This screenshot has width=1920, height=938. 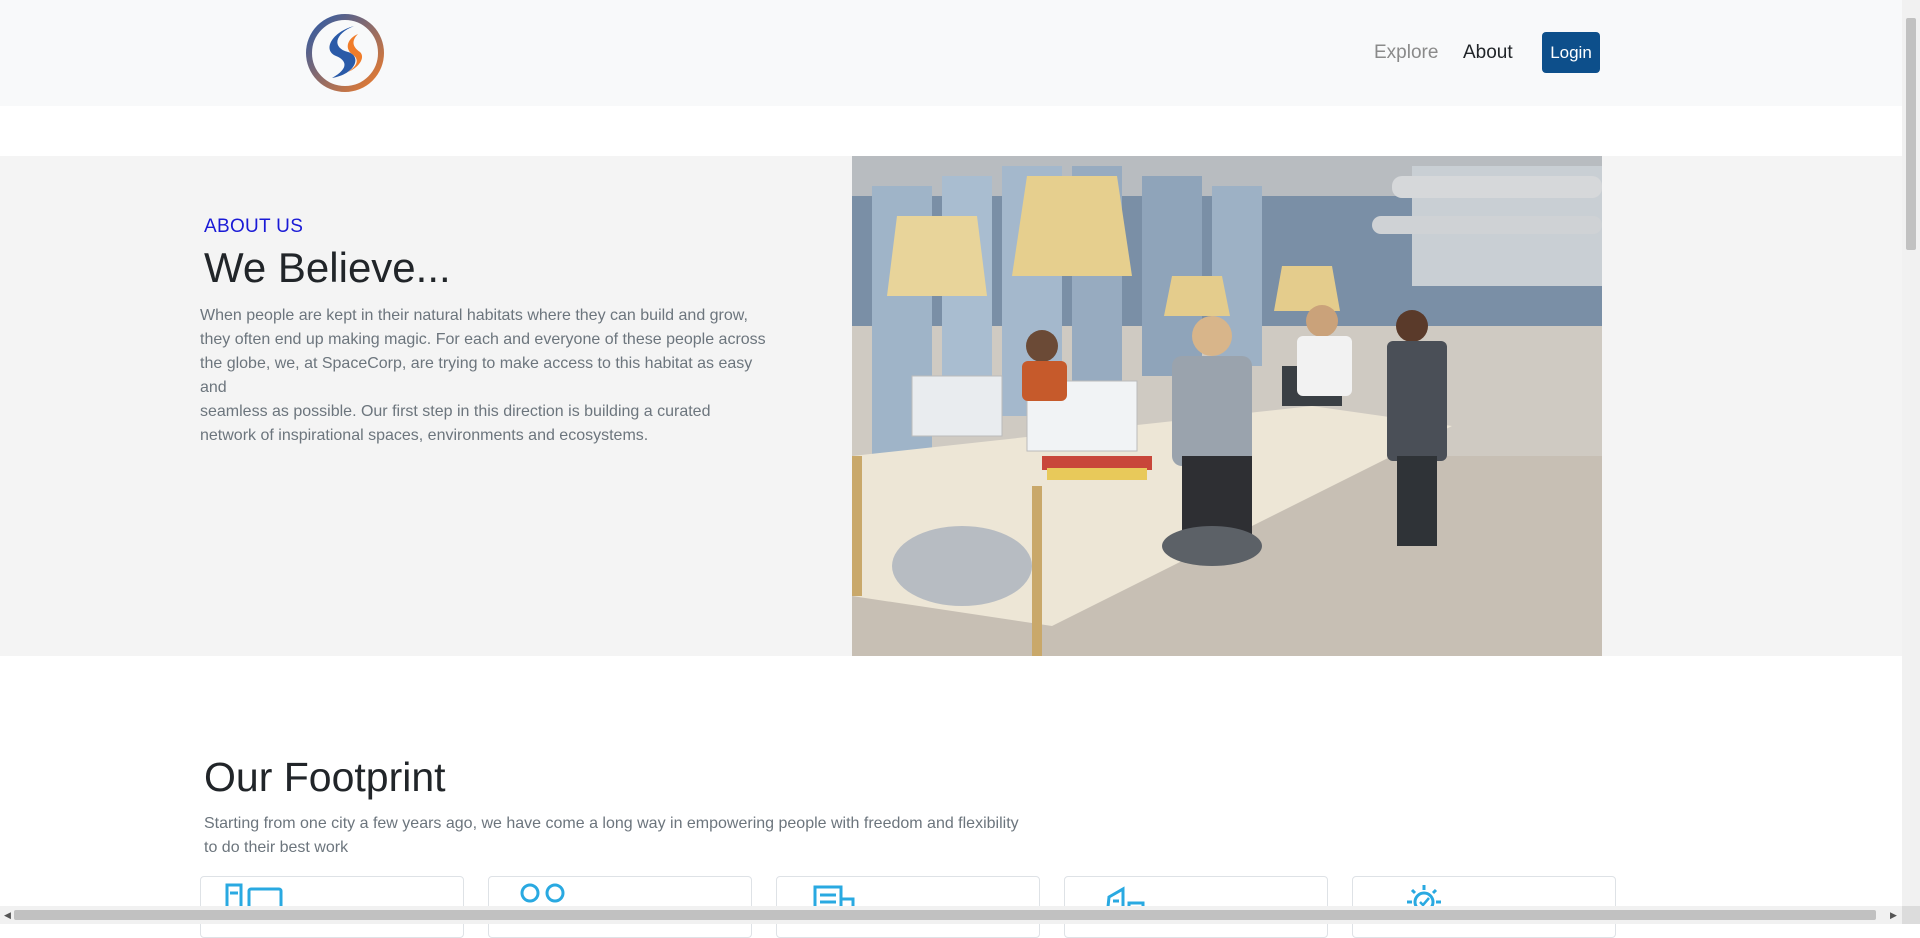 What do you see at coordinates (1571, 52) in the screenshot?
I see `login-button: Login` at bounding box center [1571, 52].